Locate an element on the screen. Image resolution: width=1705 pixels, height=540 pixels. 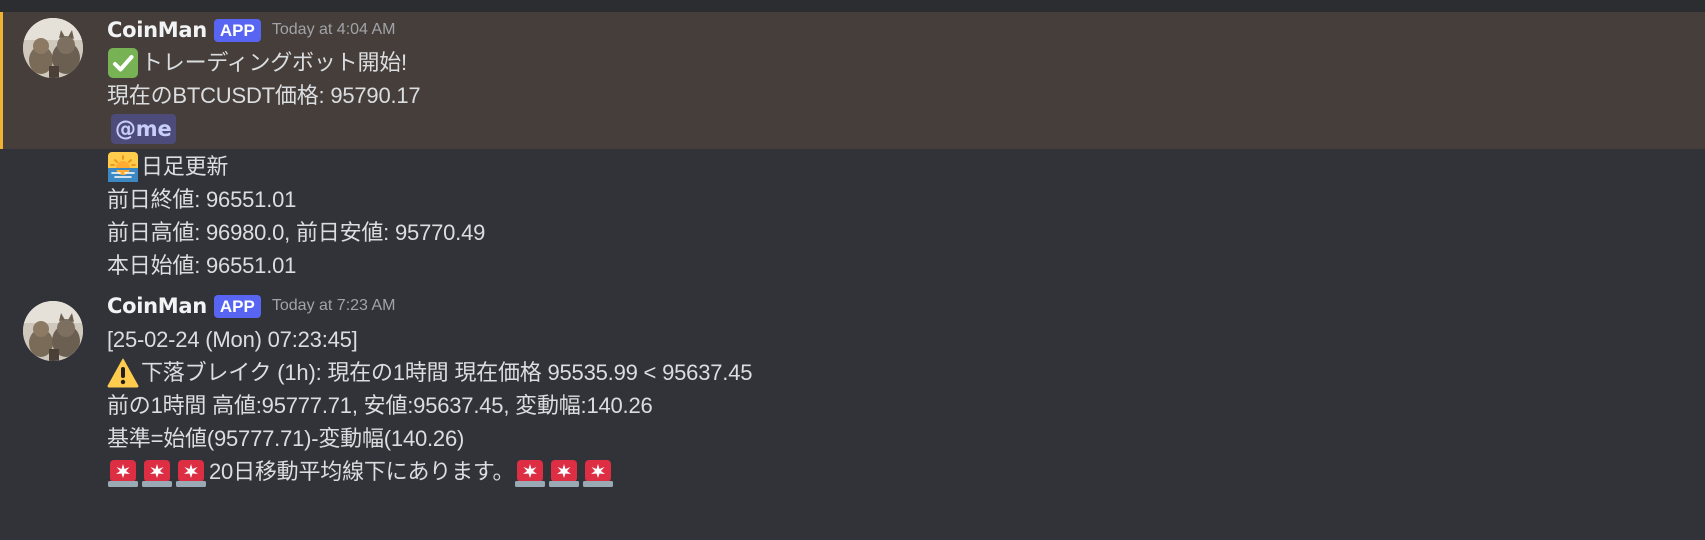
message-text: 基準=始値(95777.71)-変動幅(140.26) is located at coordinates (286, 438).